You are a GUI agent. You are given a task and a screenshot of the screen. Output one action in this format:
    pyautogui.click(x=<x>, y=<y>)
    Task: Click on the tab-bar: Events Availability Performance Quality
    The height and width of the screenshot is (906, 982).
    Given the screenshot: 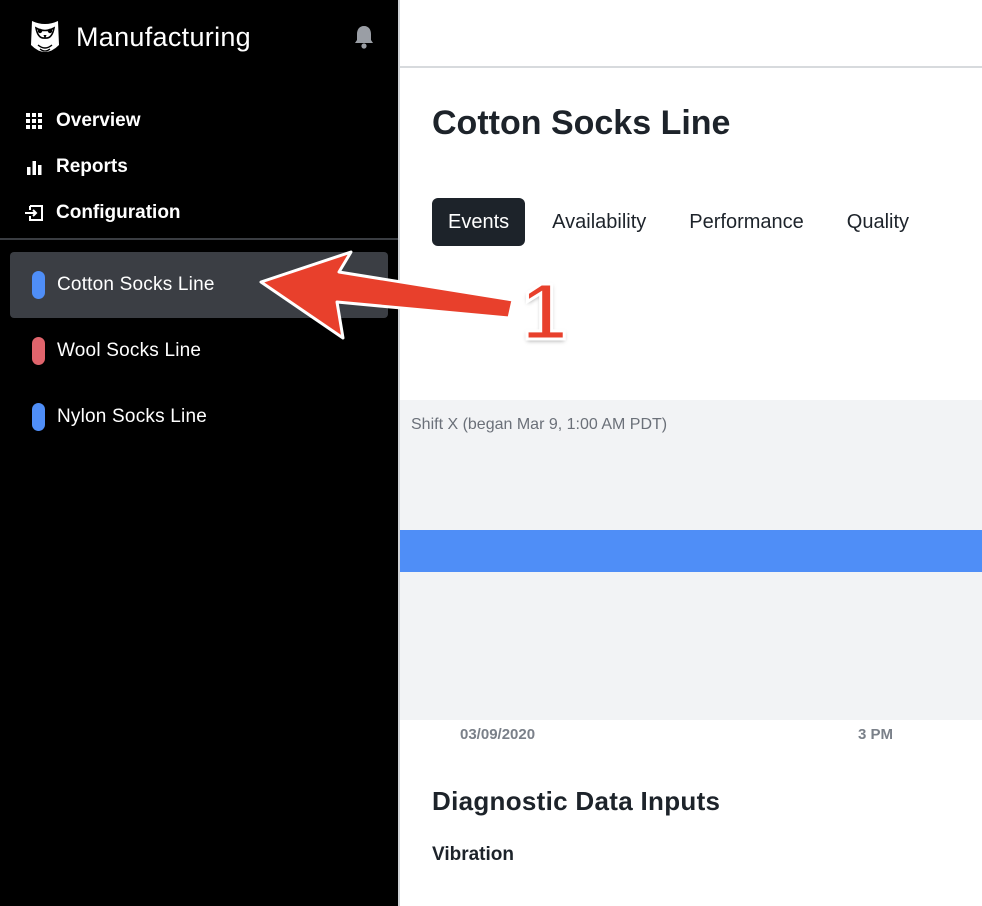 What is the action you would take?
    pyautogui.click(x=670, y=222)
    